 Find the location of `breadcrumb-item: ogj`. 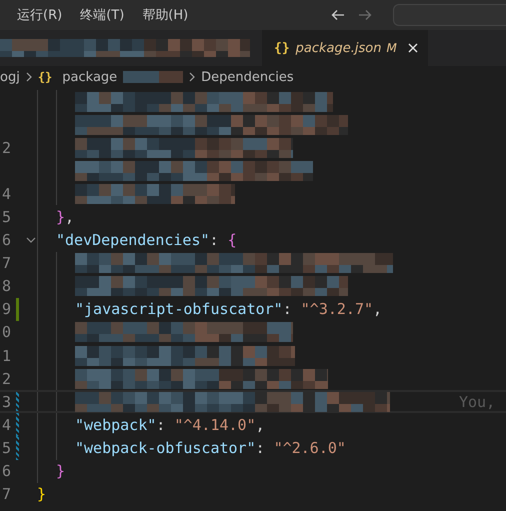

breadcrumb-item: ogj is located at coordinates (10, 77).